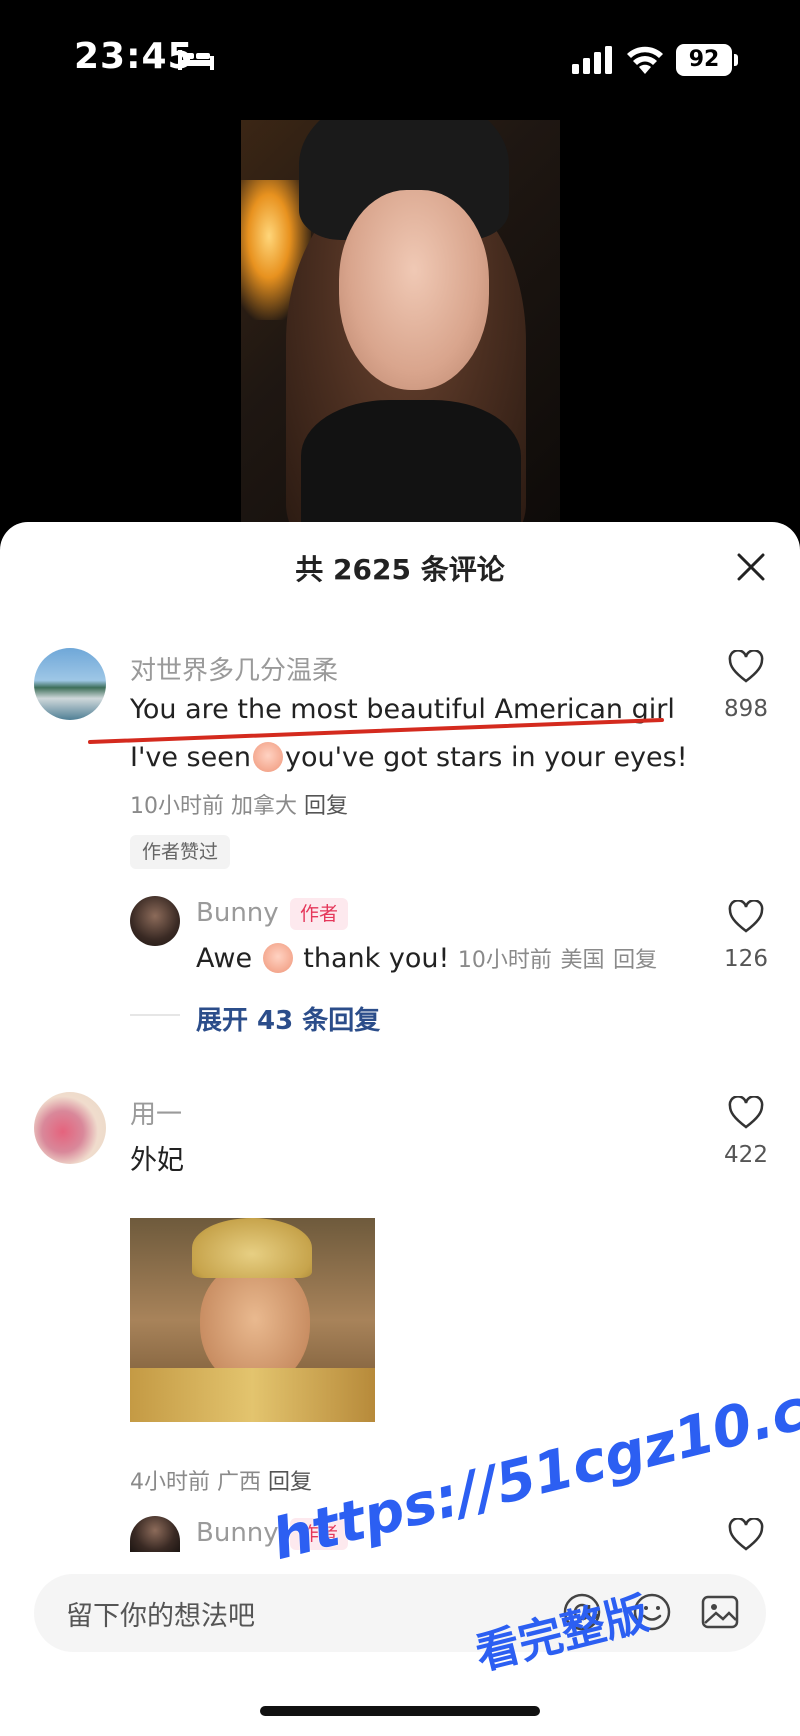 The image size is (800, 1736). I want to click on reply-text-part: Awe, so click(224, 958).